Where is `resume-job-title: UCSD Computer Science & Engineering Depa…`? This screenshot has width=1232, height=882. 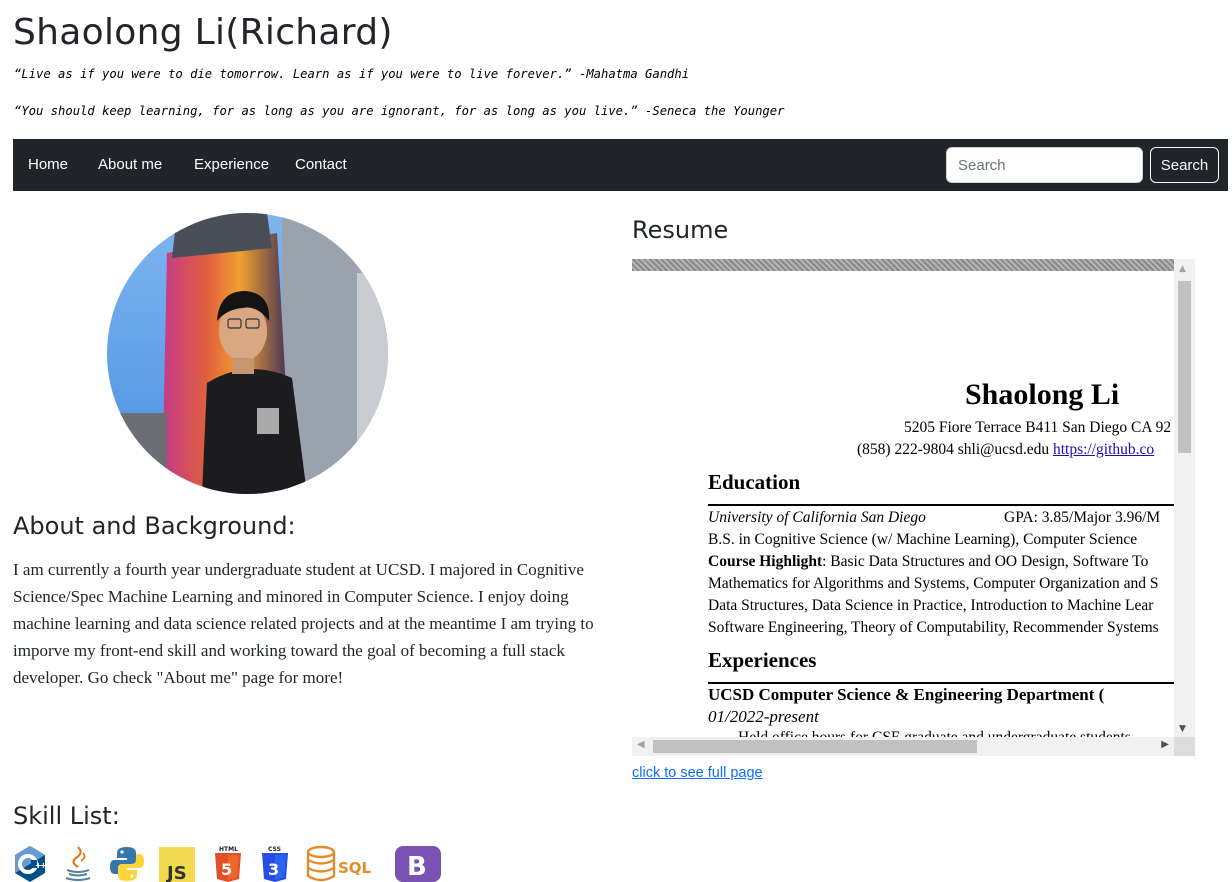
resume-job-title: UCSD Computer Science & Engineering Depa… is located at coordinates (906, 694).